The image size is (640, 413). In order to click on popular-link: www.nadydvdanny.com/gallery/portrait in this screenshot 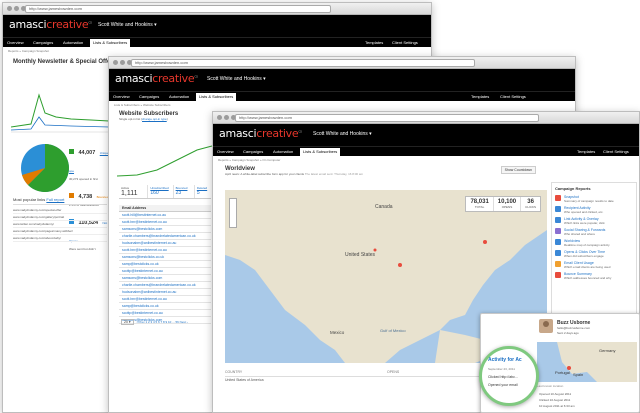, I will do `click(60, 217)`.